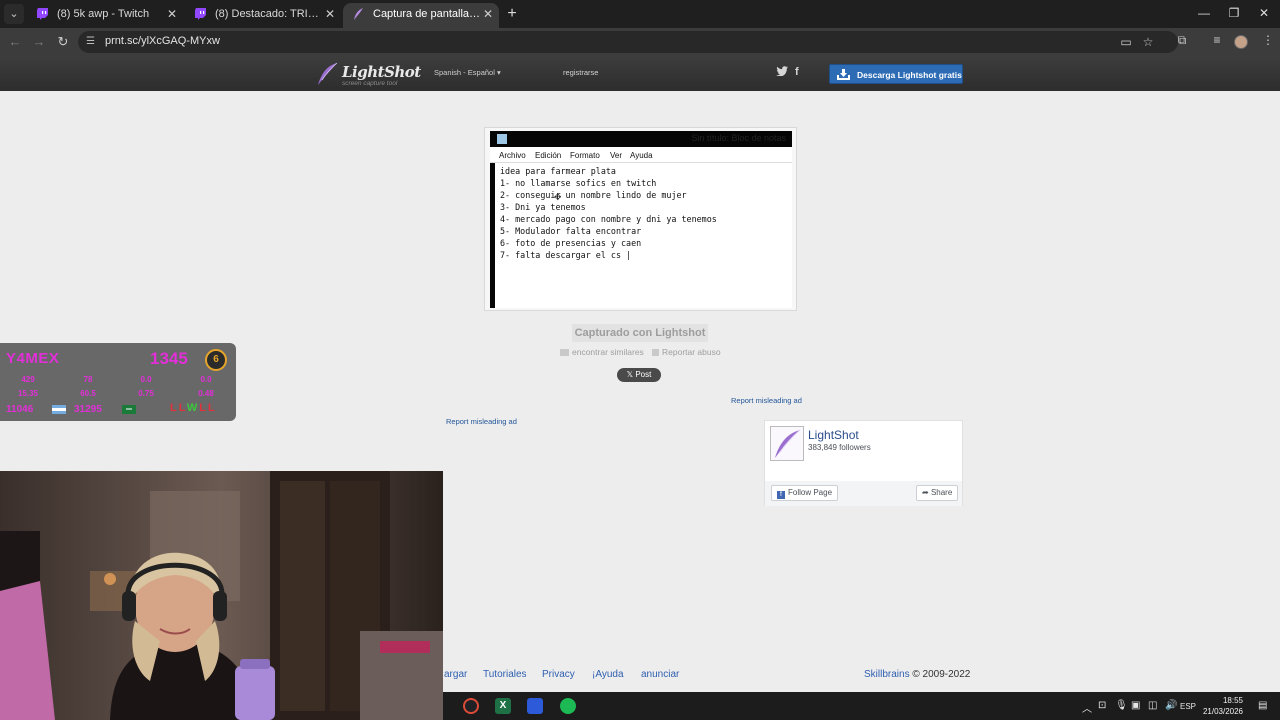  What do you see at coordinates (492, 235) in the screenshot?
I see `notepad-left-edge` at bounding box center [492, 235].